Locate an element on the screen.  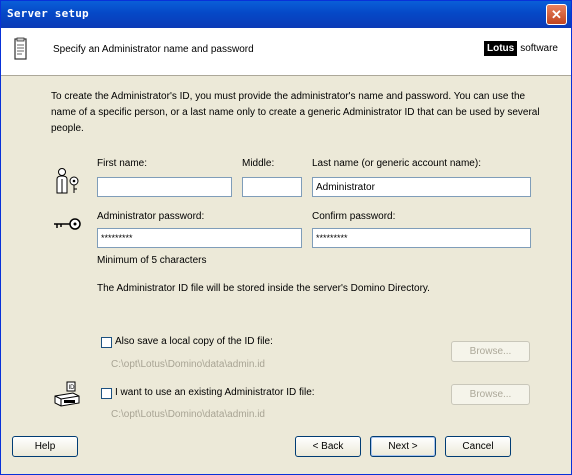
close-button: ✕ is located at coordinates (556, 14).